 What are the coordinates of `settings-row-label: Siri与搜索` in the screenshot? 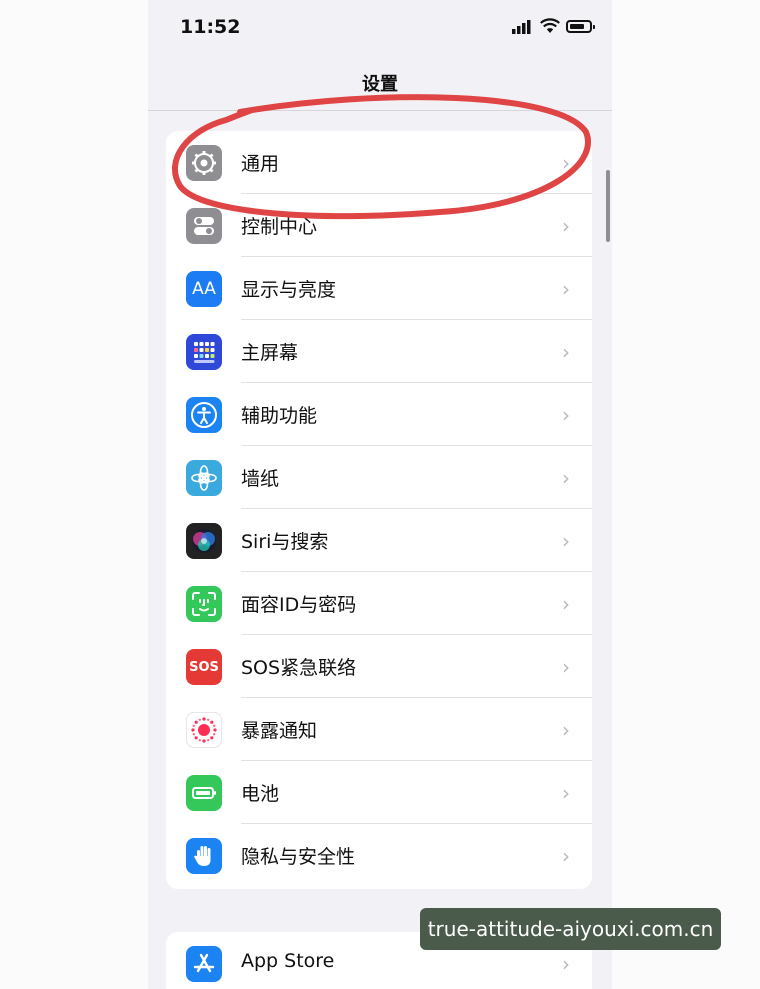 It's located at (285, 542).